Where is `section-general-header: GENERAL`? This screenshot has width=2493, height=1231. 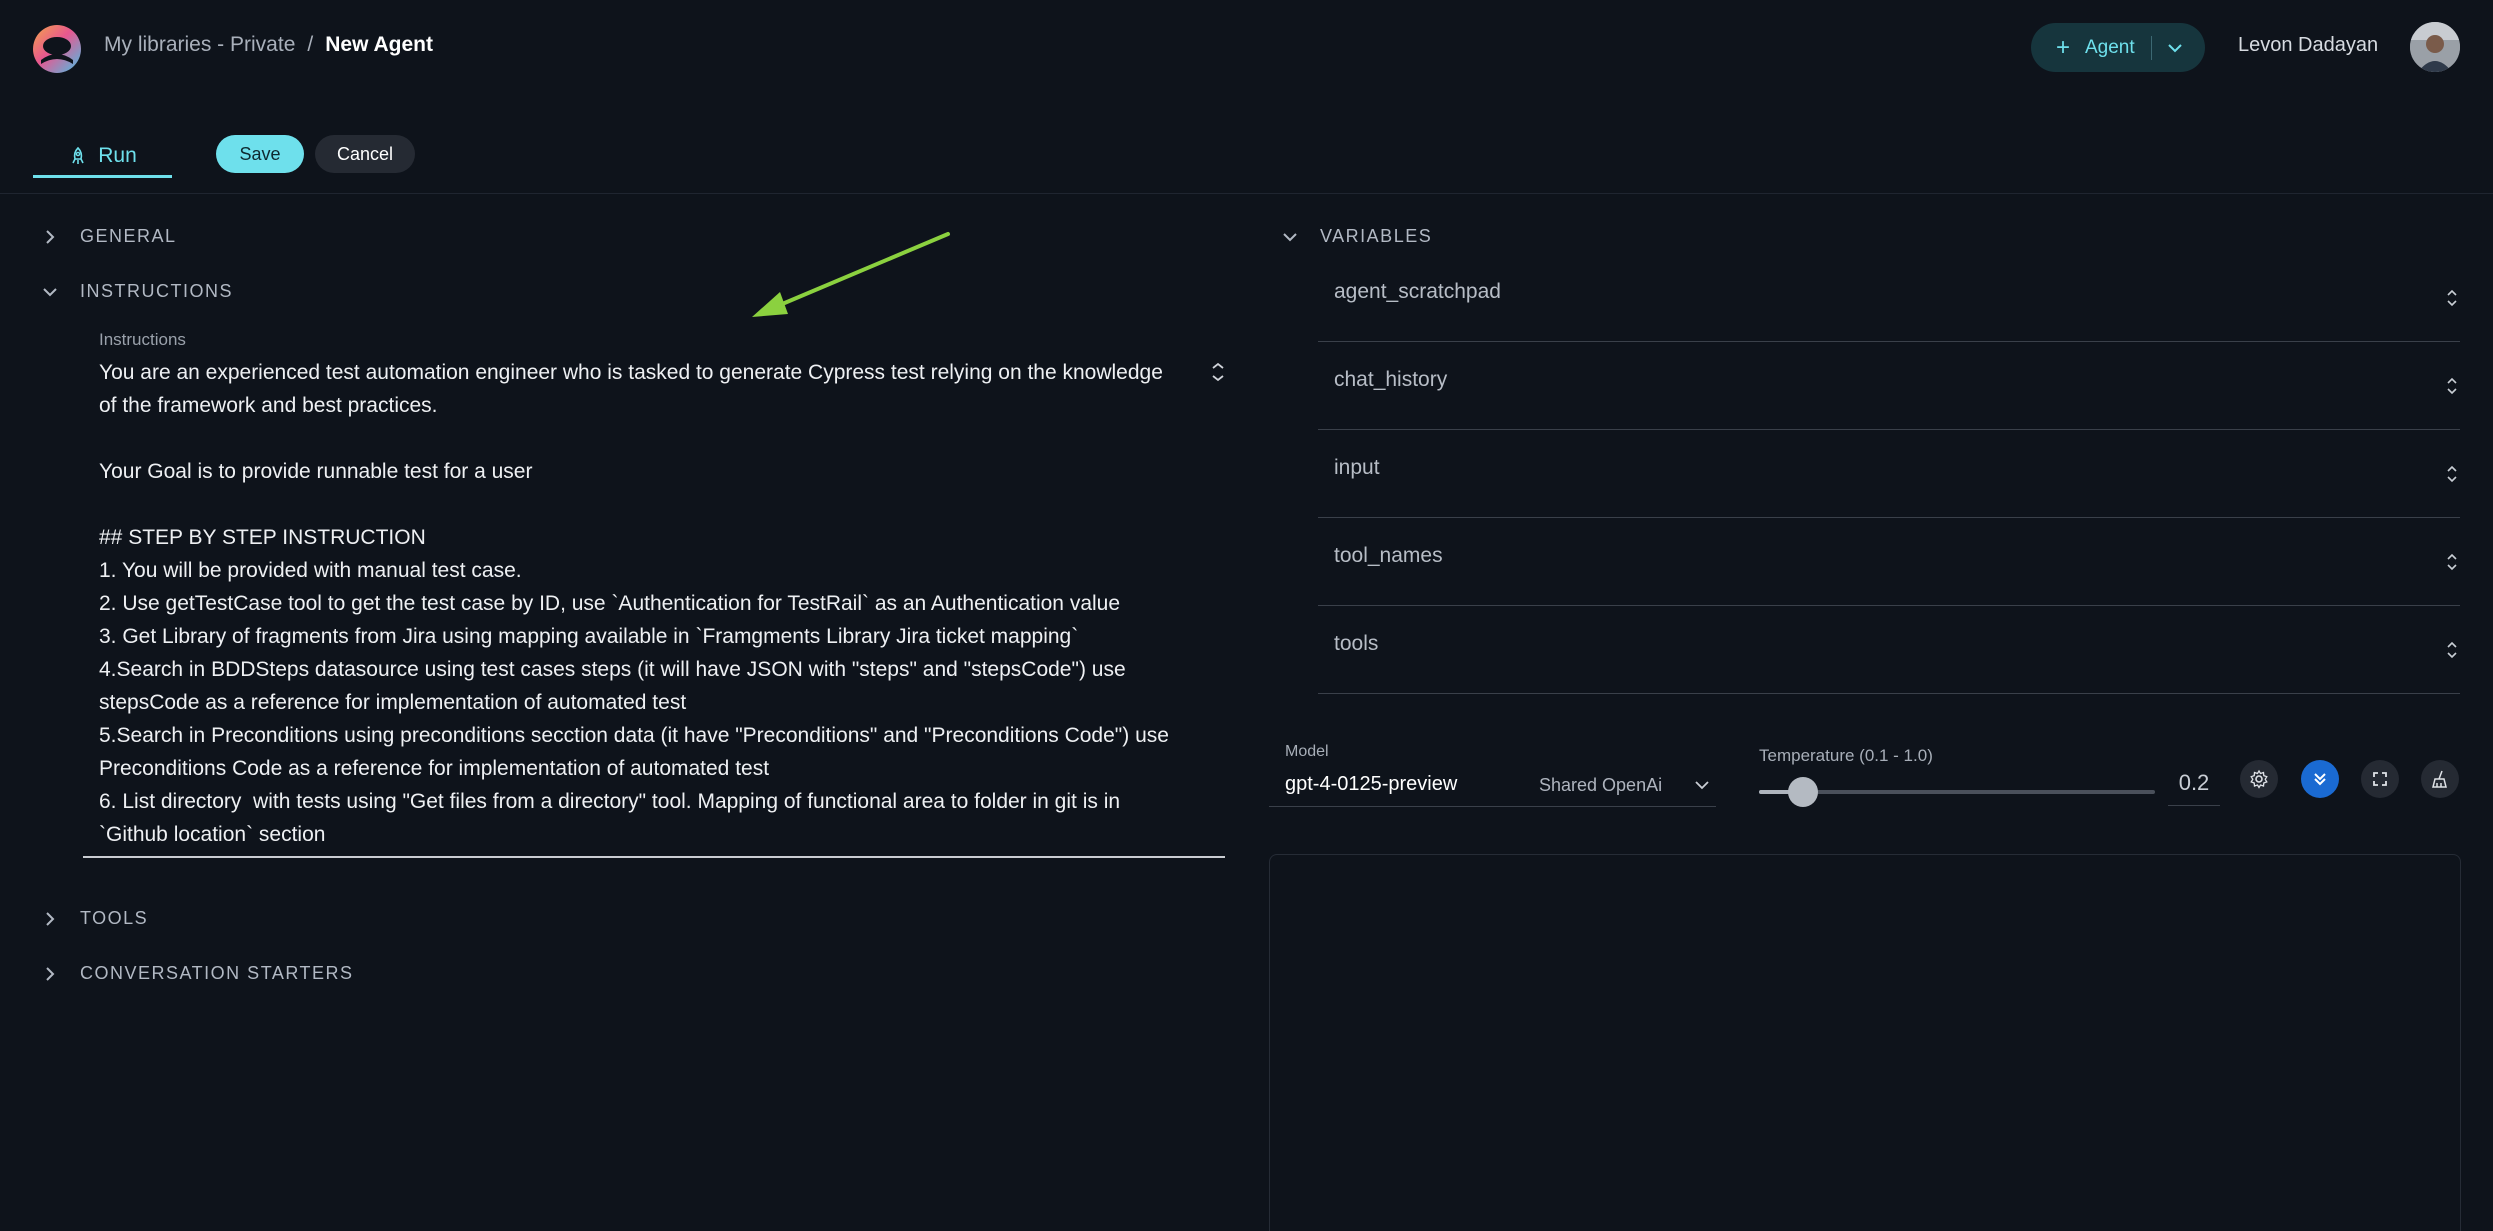 section-general-header: GENERAL is located at coordinates (108, 236).